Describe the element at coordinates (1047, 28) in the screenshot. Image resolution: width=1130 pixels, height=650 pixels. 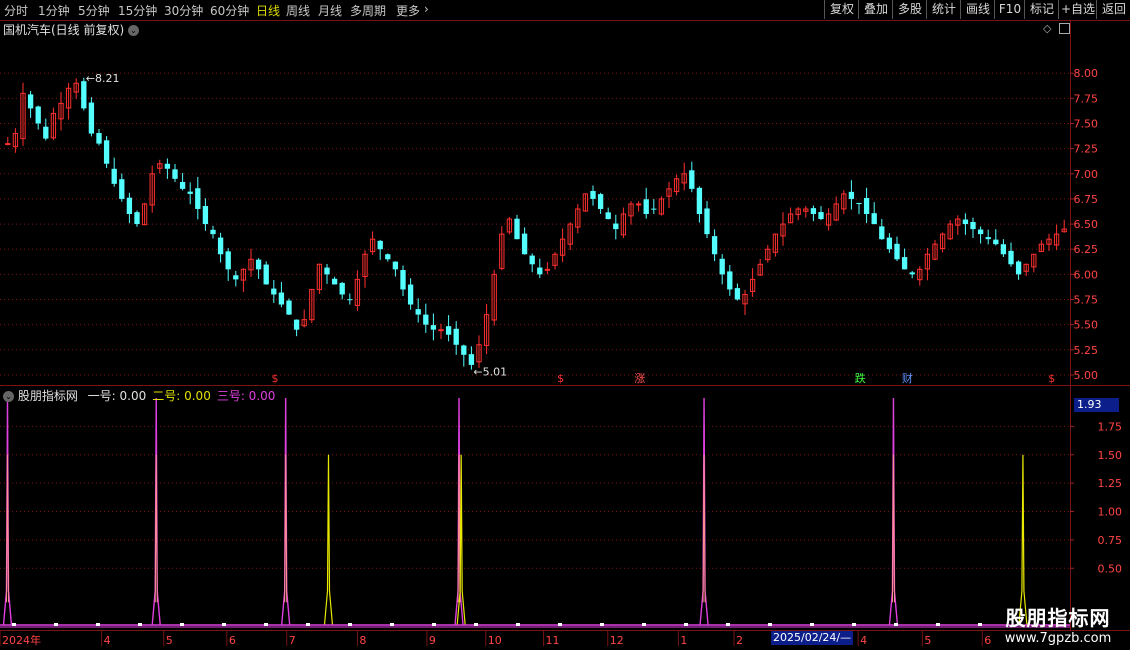
I see `diamond-icon: ◇` at that location.